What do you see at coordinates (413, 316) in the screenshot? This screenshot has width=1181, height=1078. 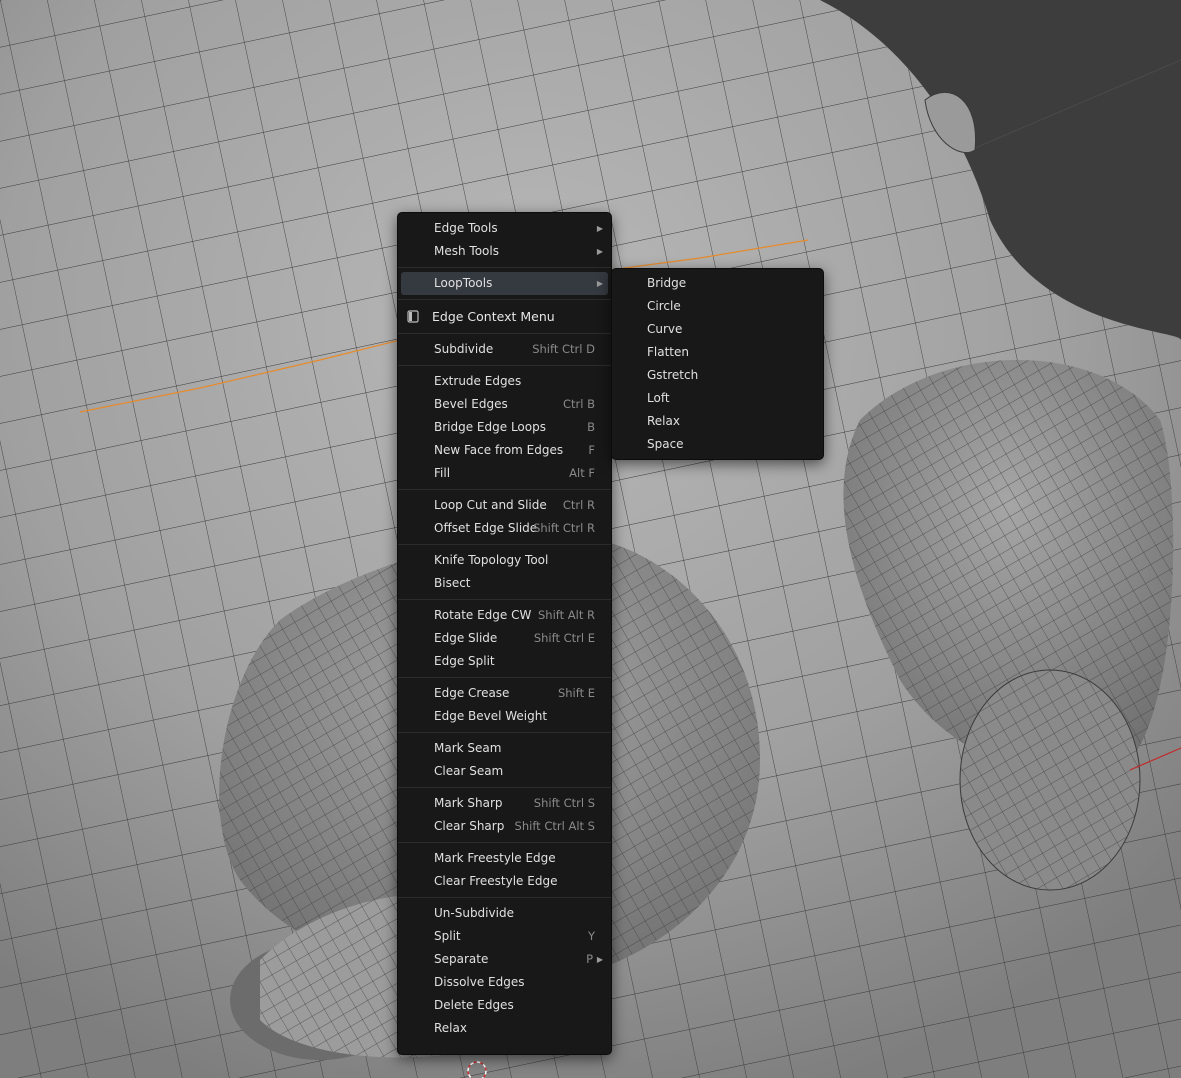 I see `edge-select-icon` at bounding box center [413, 316].